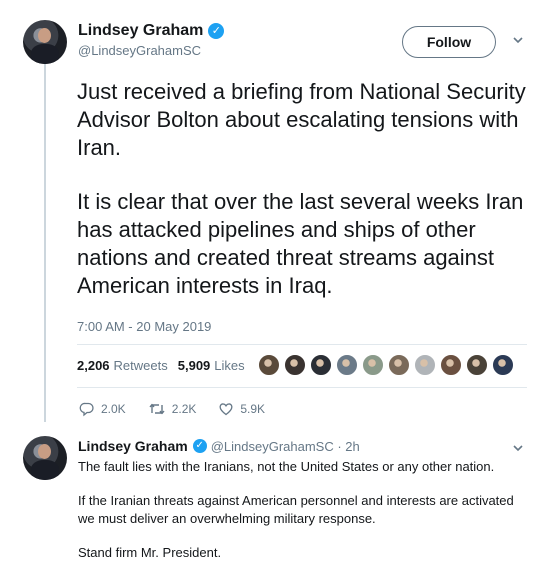  Describe the element at coordinates (140, 31) in the screenshot. I see `author-name: Lindsey Graham` at that location.